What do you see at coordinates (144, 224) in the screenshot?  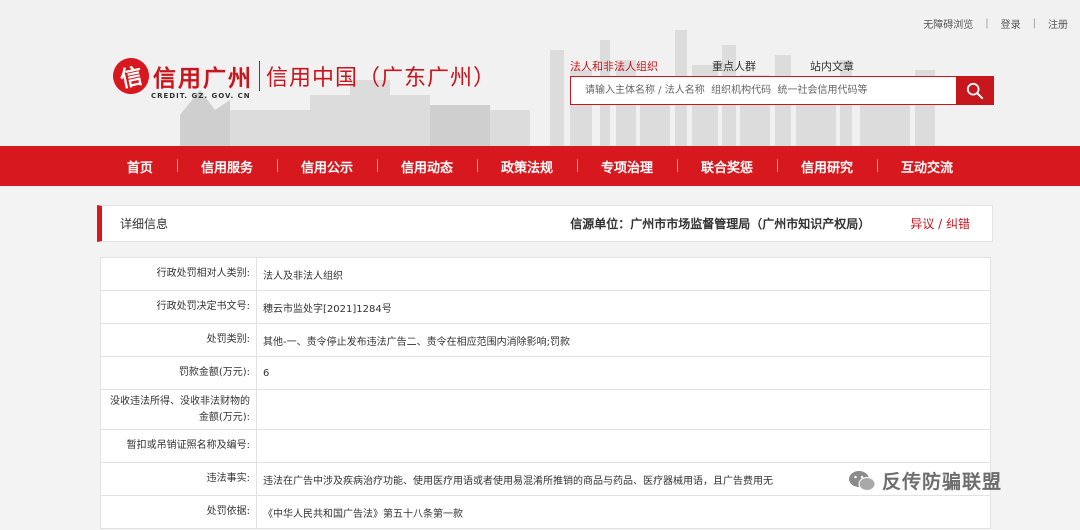 I see `panel-title: 详细信息` at bounding box center [144, 224].